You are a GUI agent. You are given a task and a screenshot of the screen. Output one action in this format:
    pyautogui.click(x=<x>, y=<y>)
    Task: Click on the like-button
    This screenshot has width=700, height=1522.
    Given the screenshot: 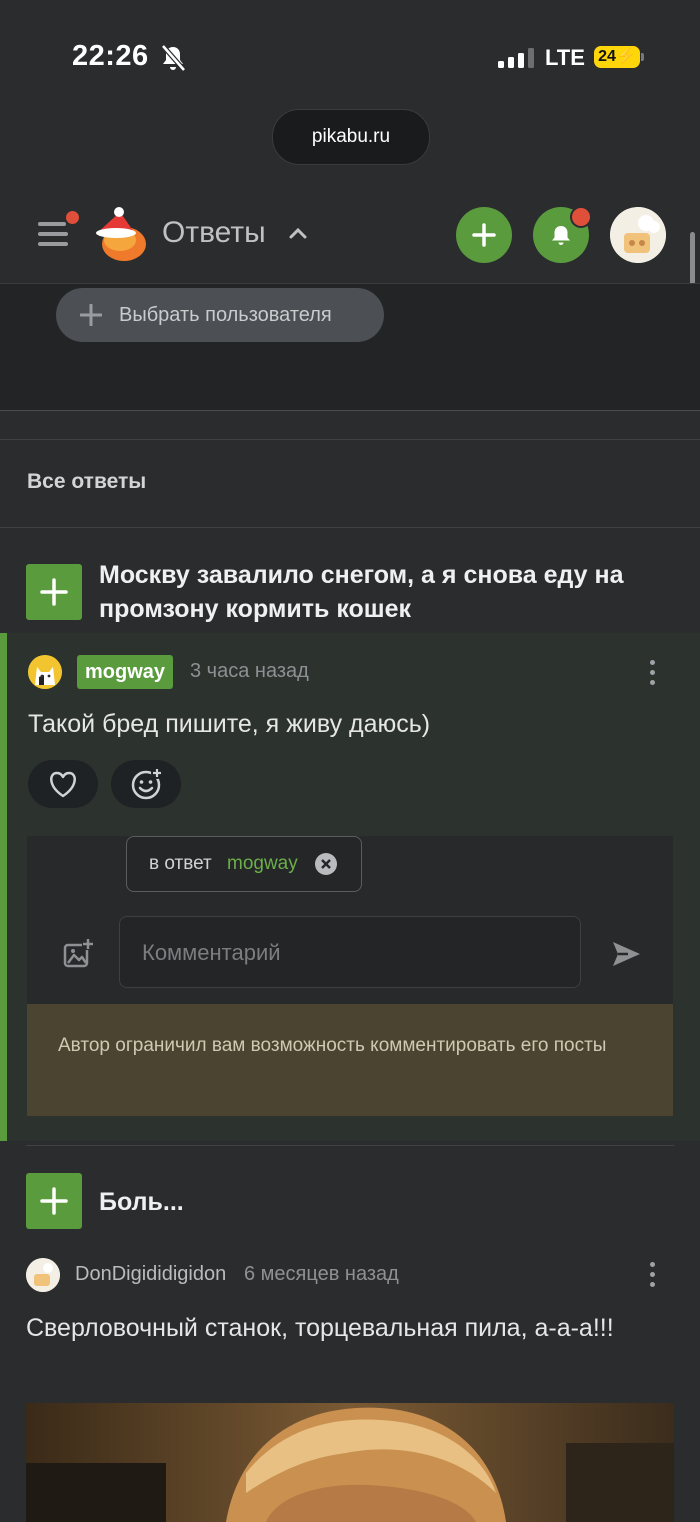 What is the action you would take?
    pyautogui.click(x=63, y=784)
    